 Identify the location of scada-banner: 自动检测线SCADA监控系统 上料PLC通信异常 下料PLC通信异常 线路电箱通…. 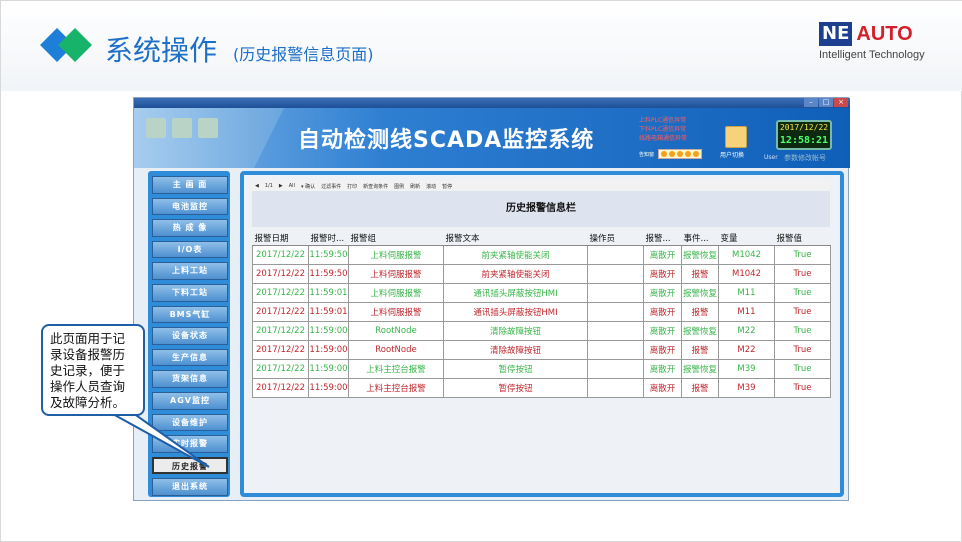
(492, 138).